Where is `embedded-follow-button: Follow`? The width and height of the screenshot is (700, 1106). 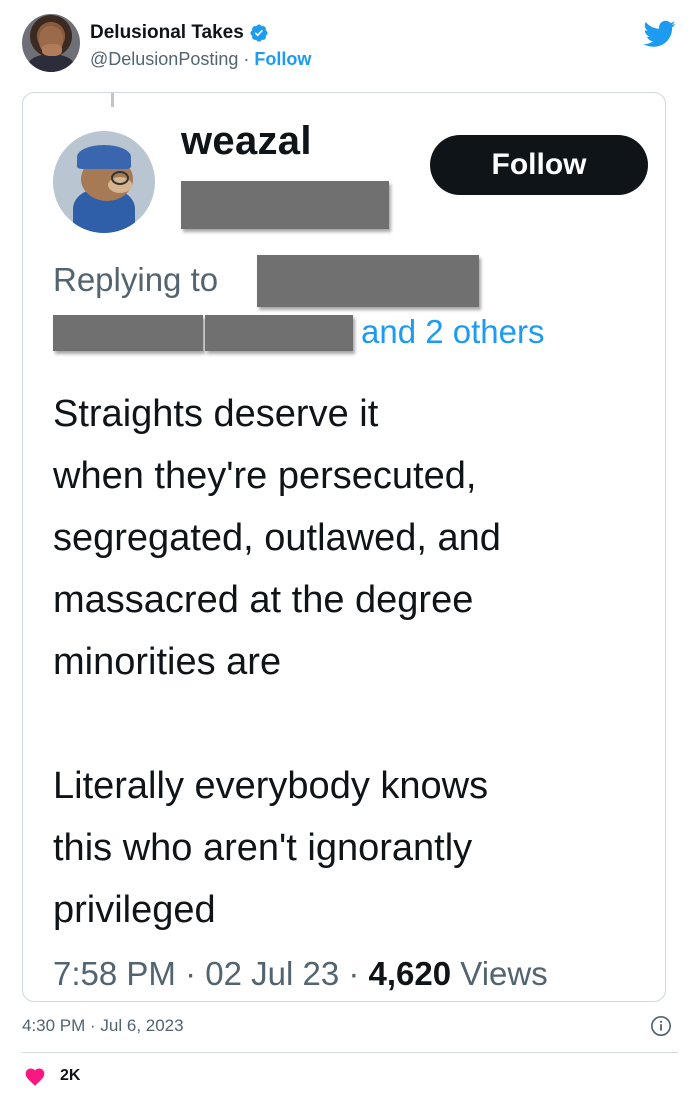 embedded-follow-button: Follow is located at coordinates (539, 165).